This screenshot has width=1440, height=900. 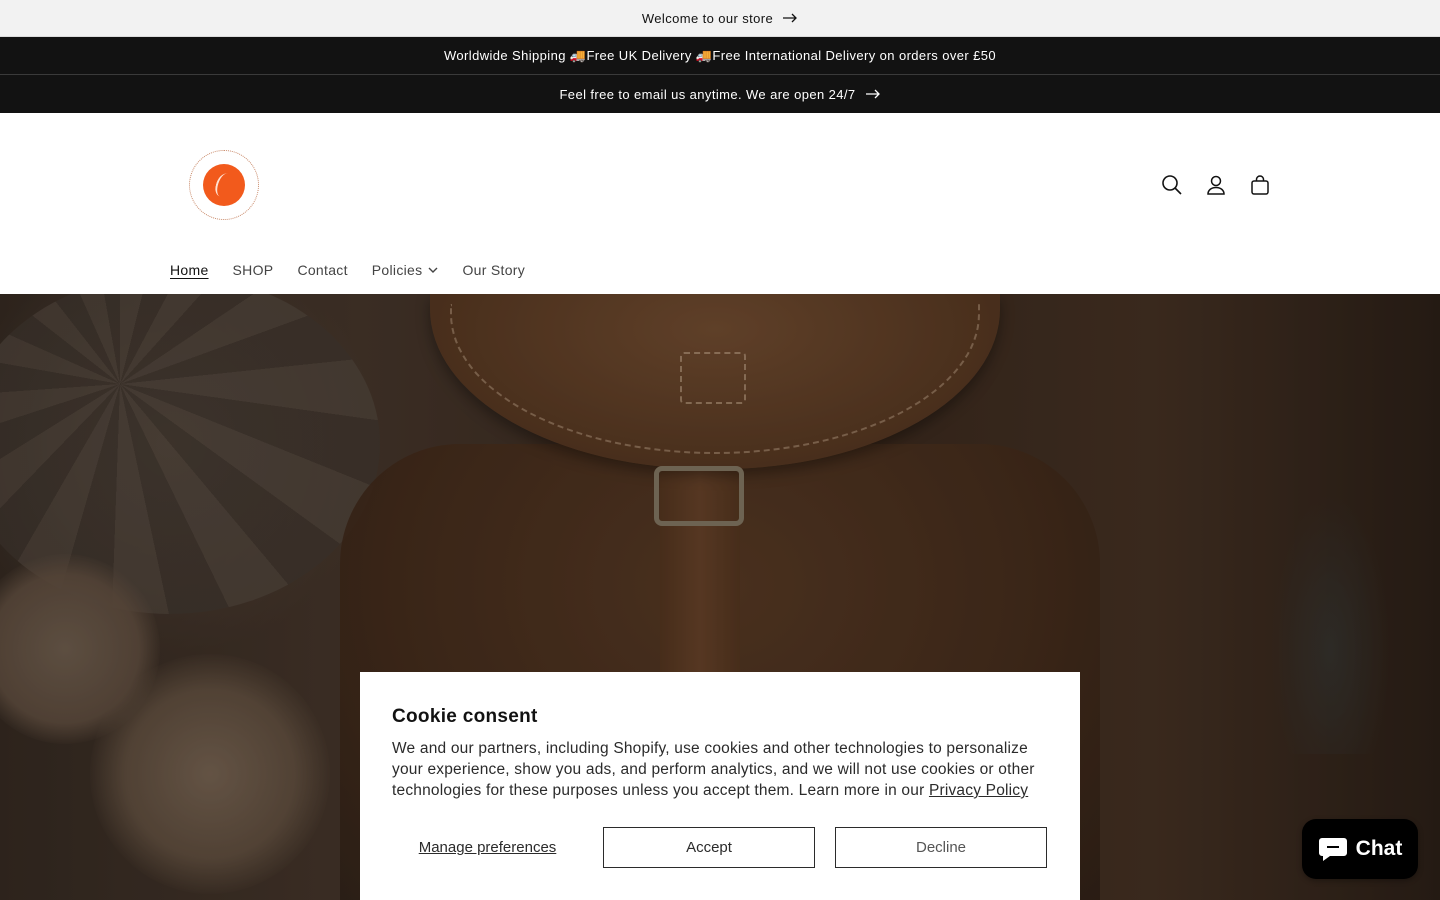 I want to click on nav-item-our-story: Our Story, so click(x=493, y=270).